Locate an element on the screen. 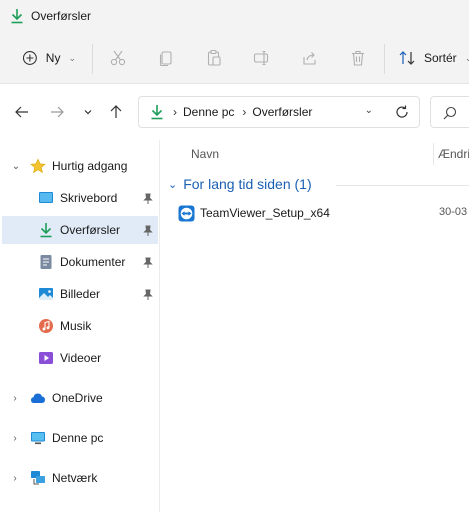  sidebar-item-label: Skrivebord is located at coordinates (89, 198).